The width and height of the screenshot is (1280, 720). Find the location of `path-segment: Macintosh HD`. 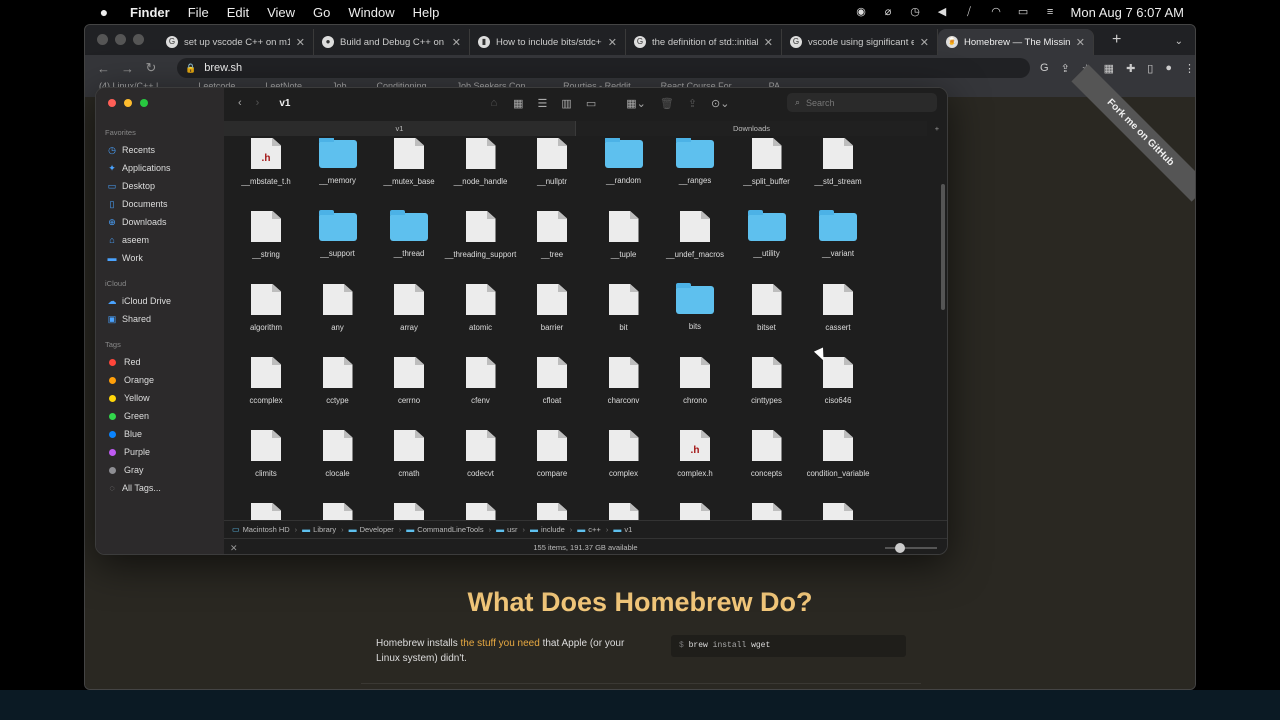

path-segment: Macintosh HD is located at coordinates (266, 529).